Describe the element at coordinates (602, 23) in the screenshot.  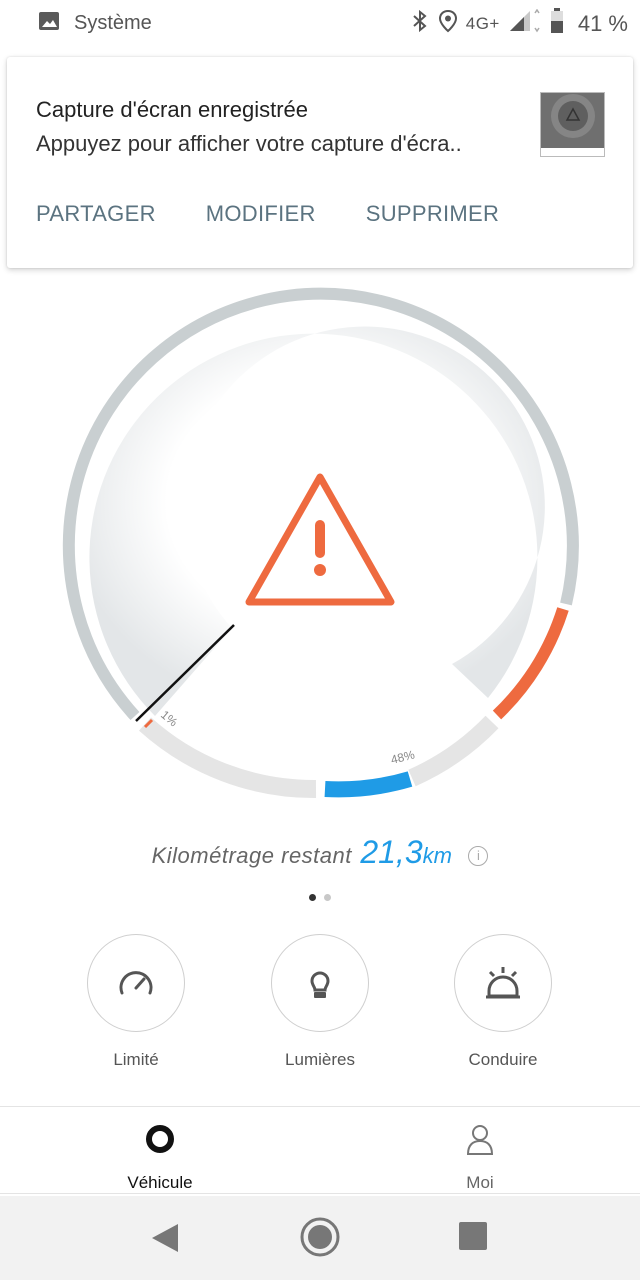
I see `battery-percent: 41 %` at that location.